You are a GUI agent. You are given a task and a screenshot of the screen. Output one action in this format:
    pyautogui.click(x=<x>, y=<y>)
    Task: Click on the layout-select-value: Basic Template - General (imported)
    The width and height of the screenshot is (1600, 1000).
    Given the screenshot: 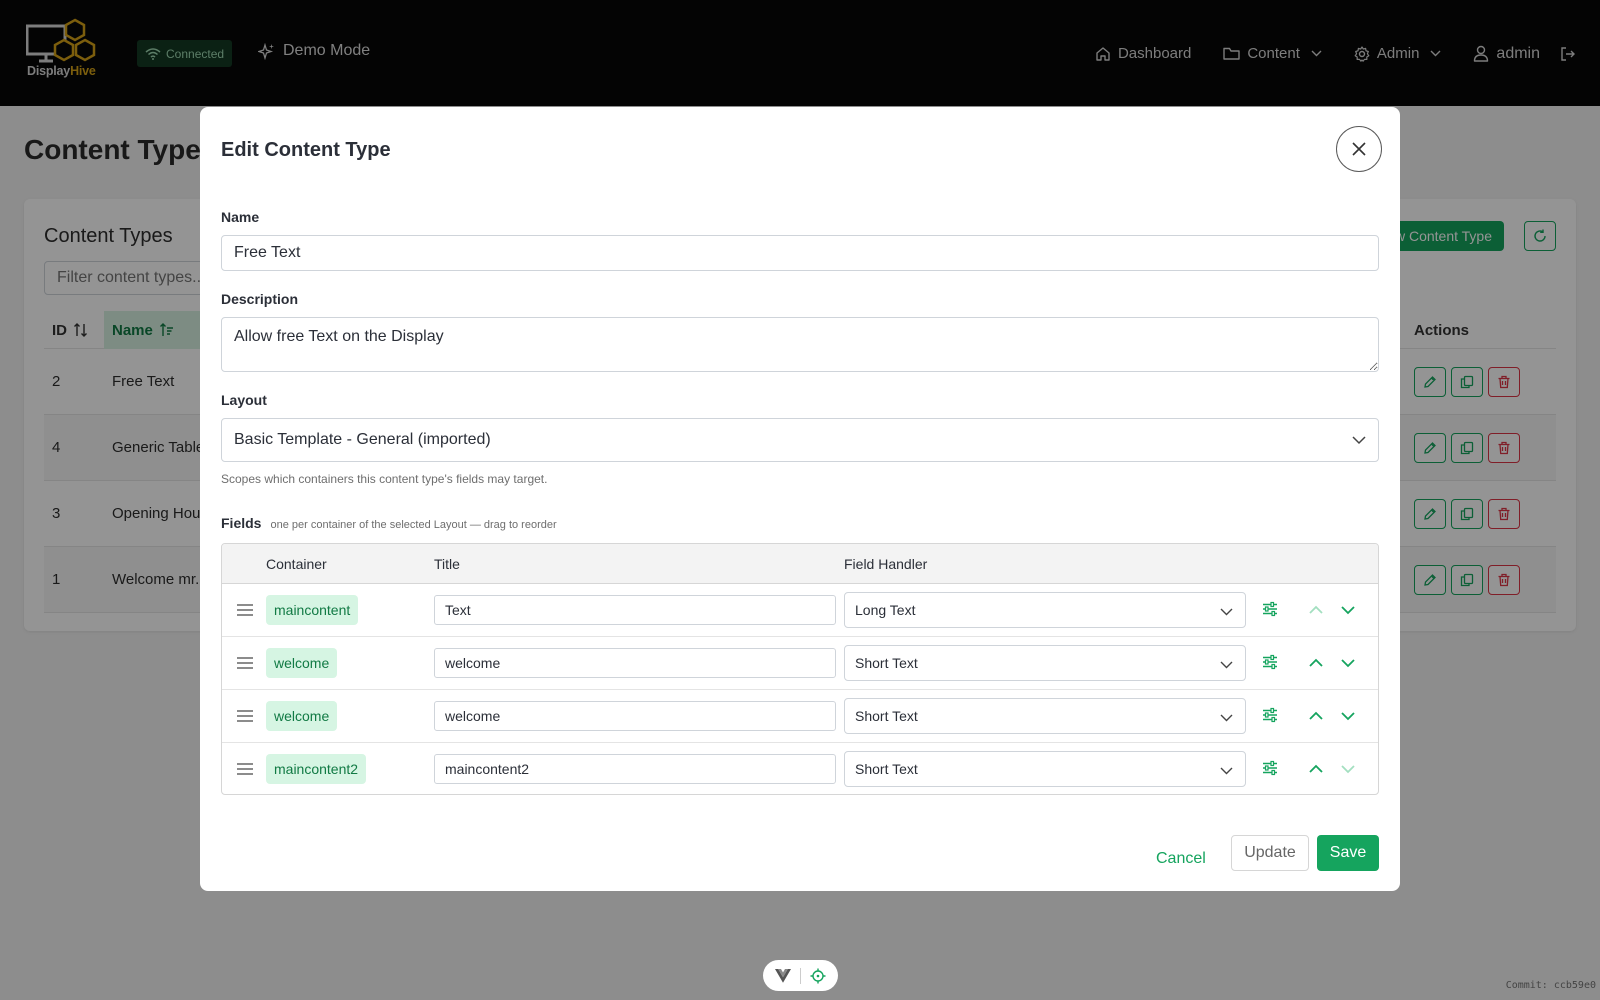 What is the action you would take?
    pyautogui.click(x=362, y=439)
    